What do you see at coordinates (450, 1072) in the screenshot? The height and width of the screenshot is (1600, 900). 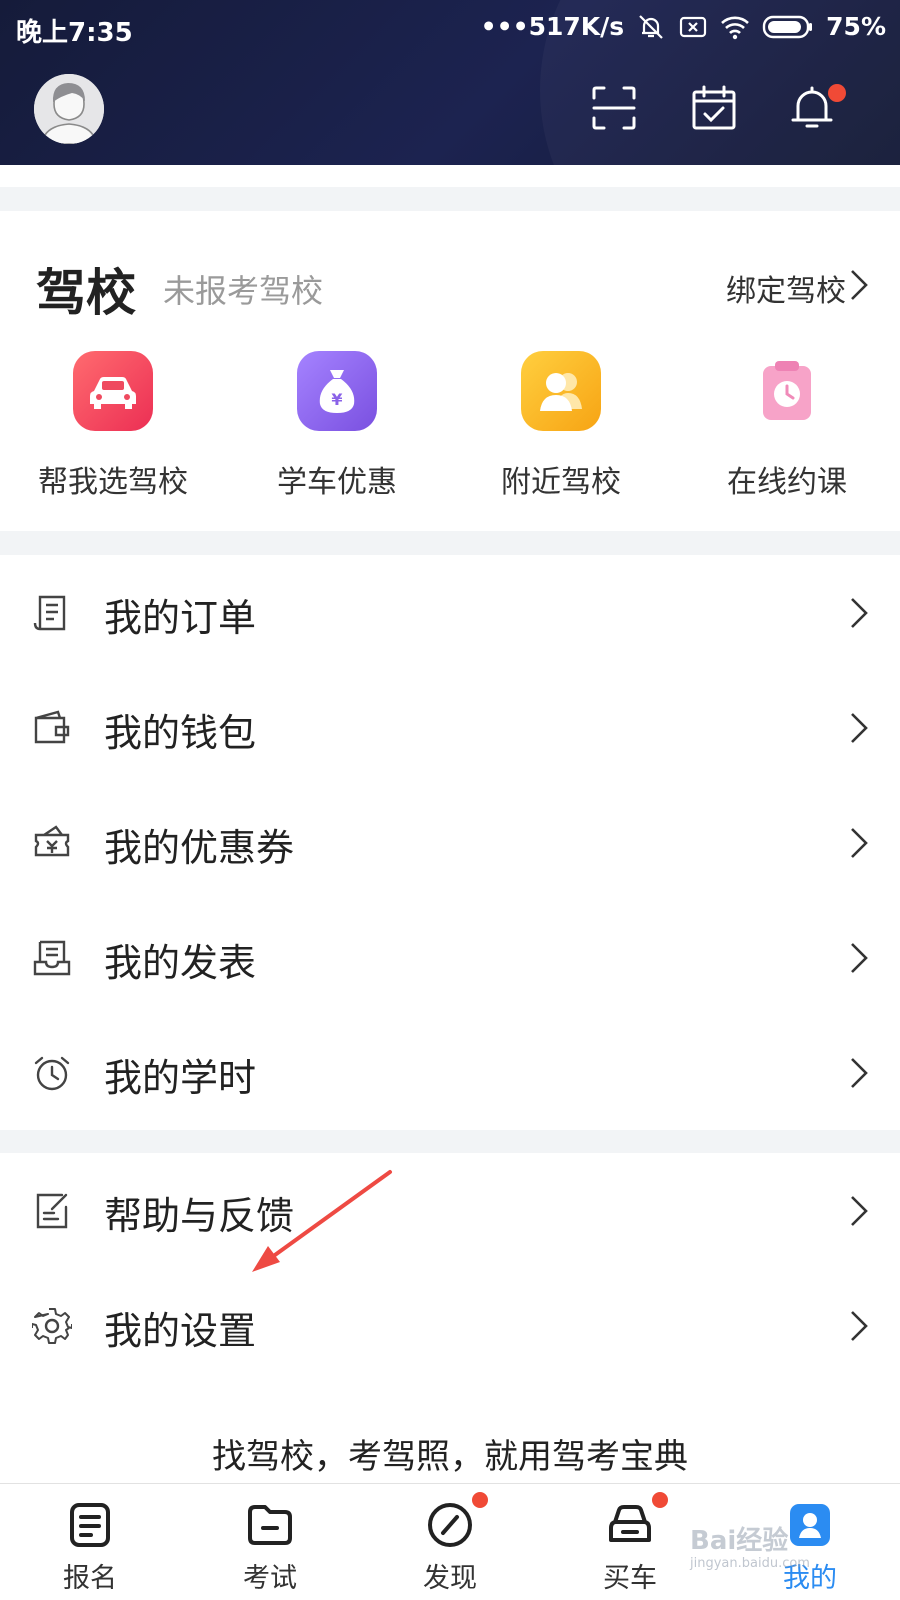 I see `menu-row-study-hours: 我的学时` at bounding box center [450, 1072].